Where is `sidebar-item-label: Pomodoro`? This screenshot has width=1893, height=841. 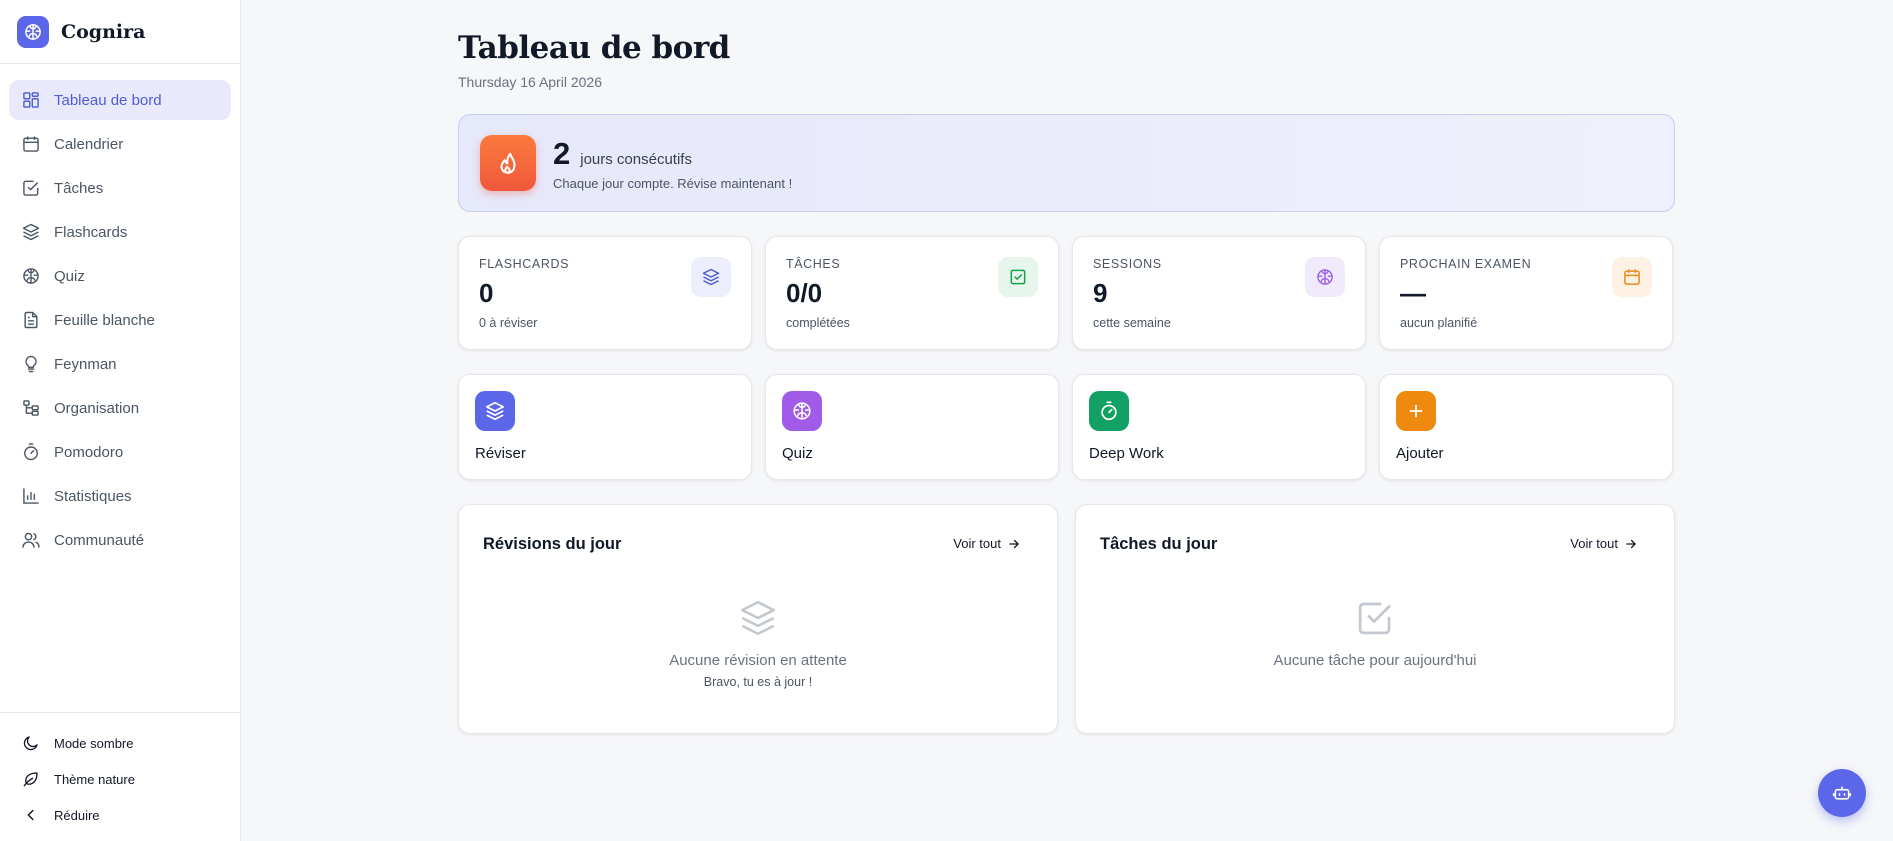
sidebar-item-label: Pomodoro is located at coordinates (89, 452).